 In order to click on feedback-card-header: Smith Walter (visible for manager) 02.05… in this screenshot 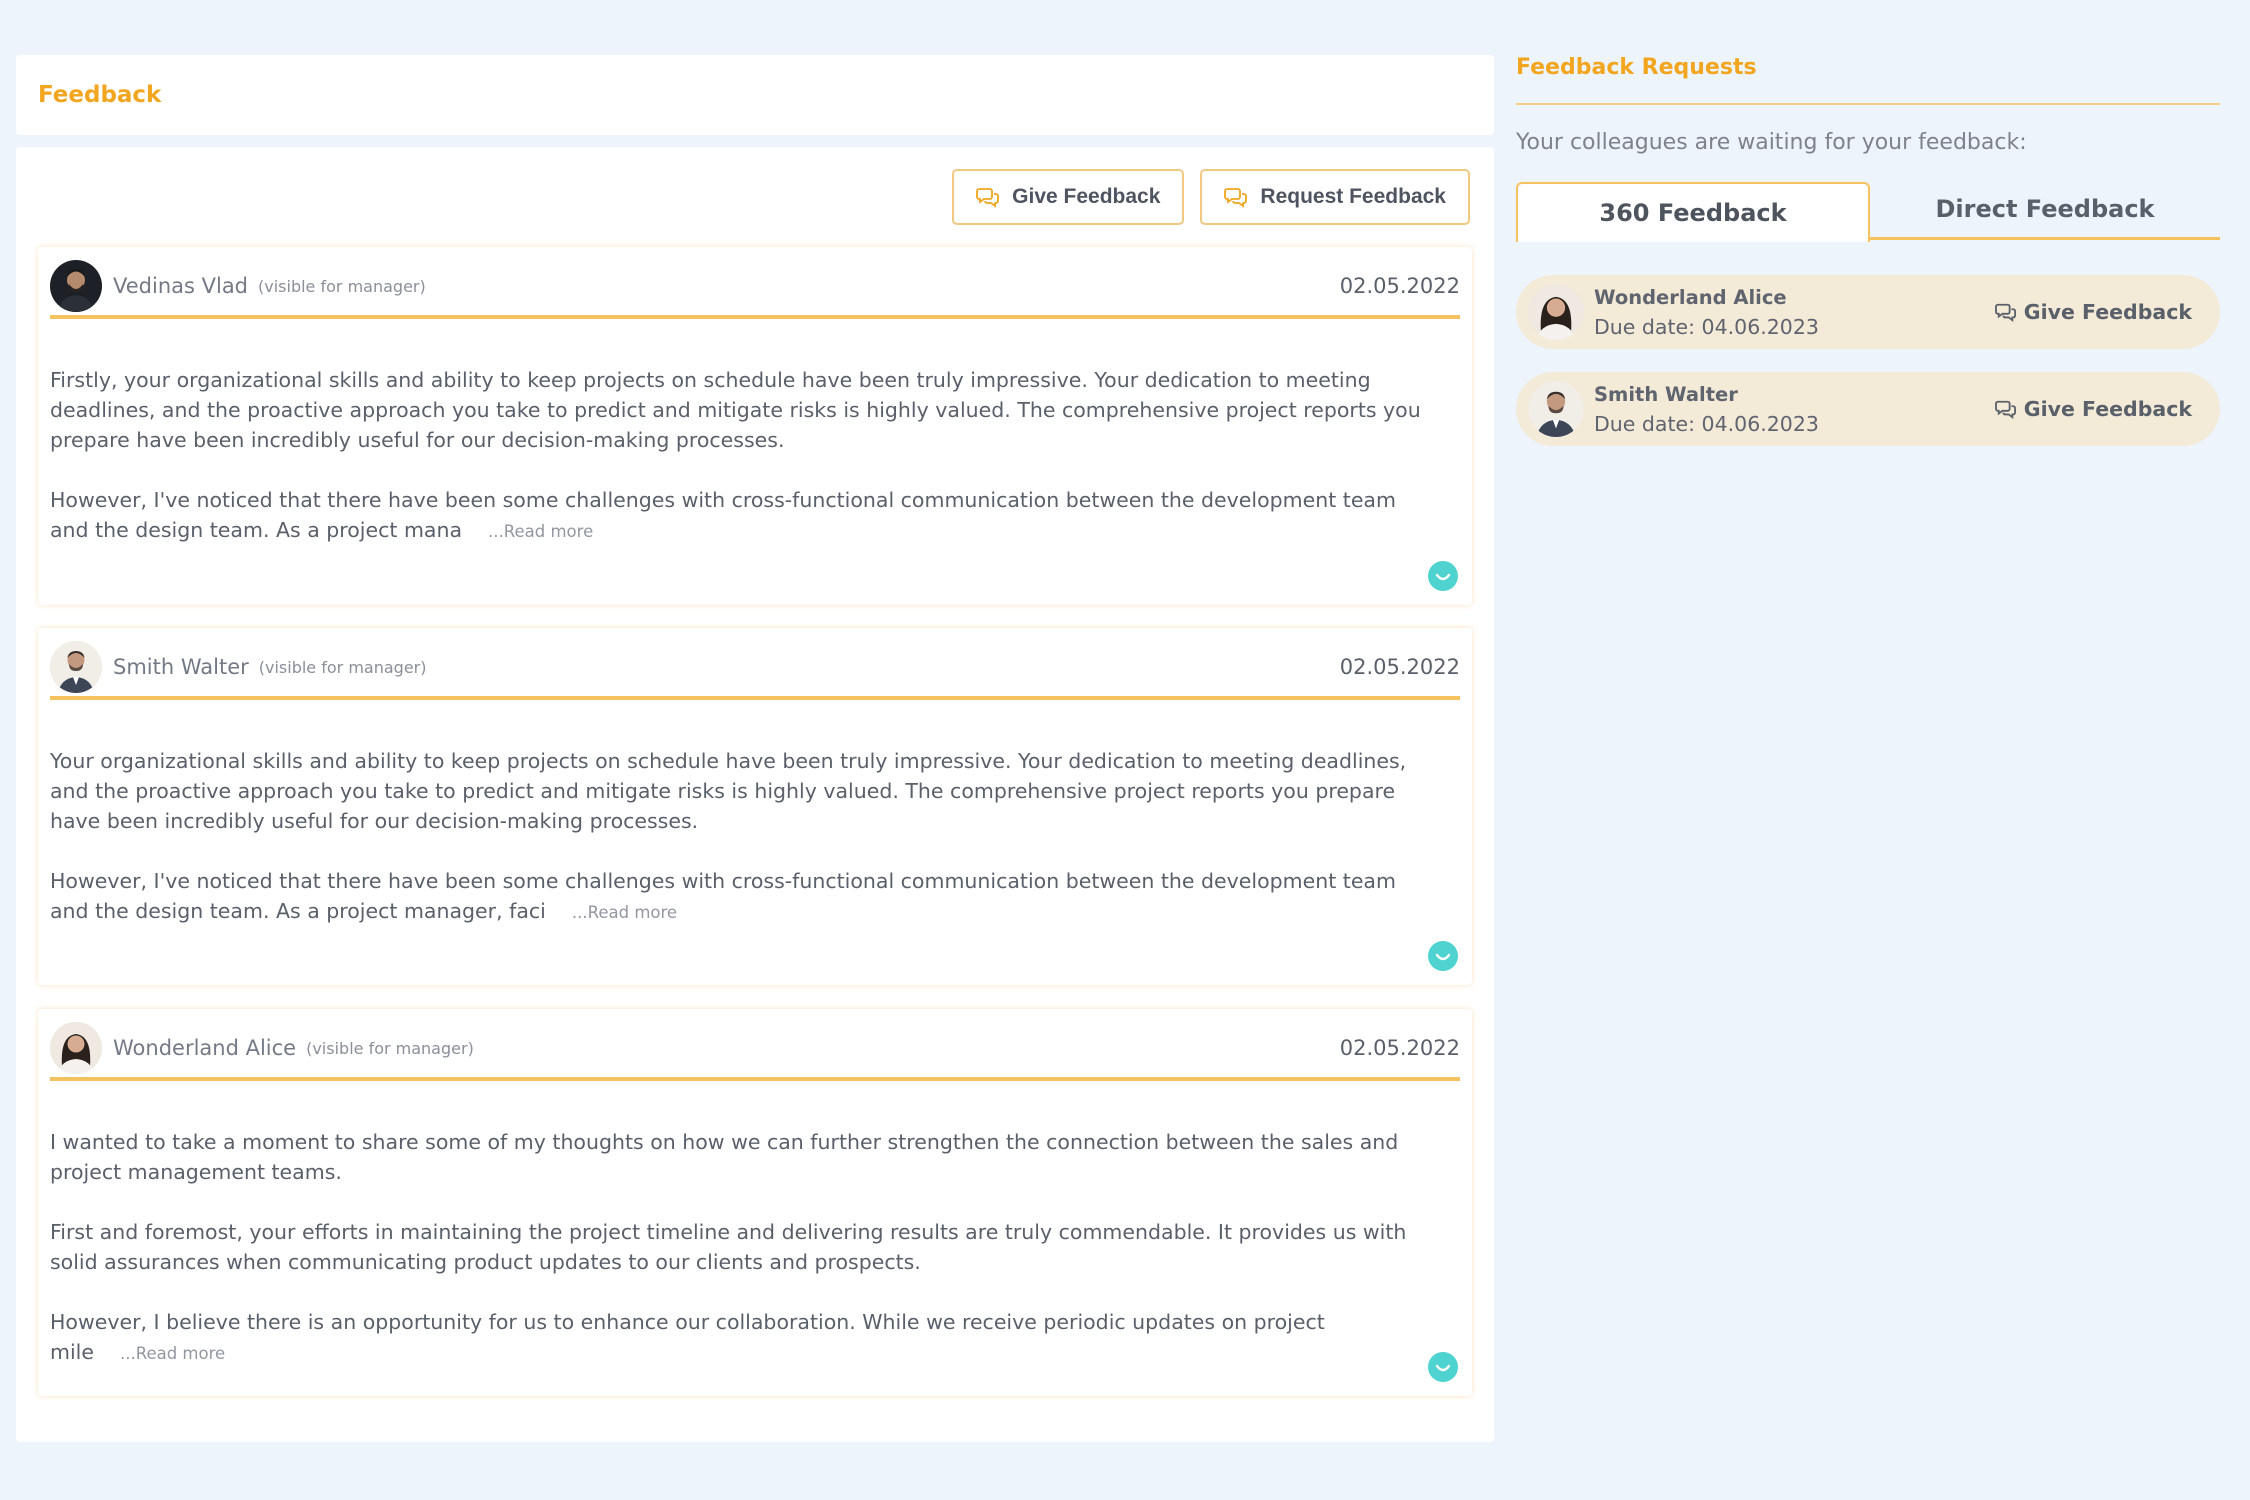, I will do `click(755, 669)`.